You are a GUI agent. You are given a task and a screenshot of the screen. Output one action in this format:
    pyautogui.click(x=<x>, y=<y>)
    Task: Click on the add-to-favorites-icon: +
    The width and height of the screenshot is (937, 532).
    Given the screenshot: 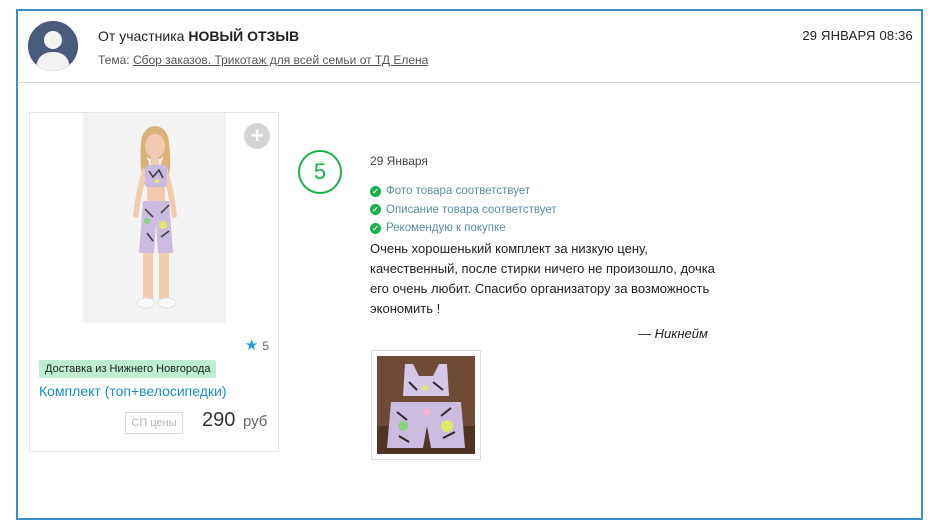 What is the action you would take?
    pyautogui.click(x=257, y=136)
    